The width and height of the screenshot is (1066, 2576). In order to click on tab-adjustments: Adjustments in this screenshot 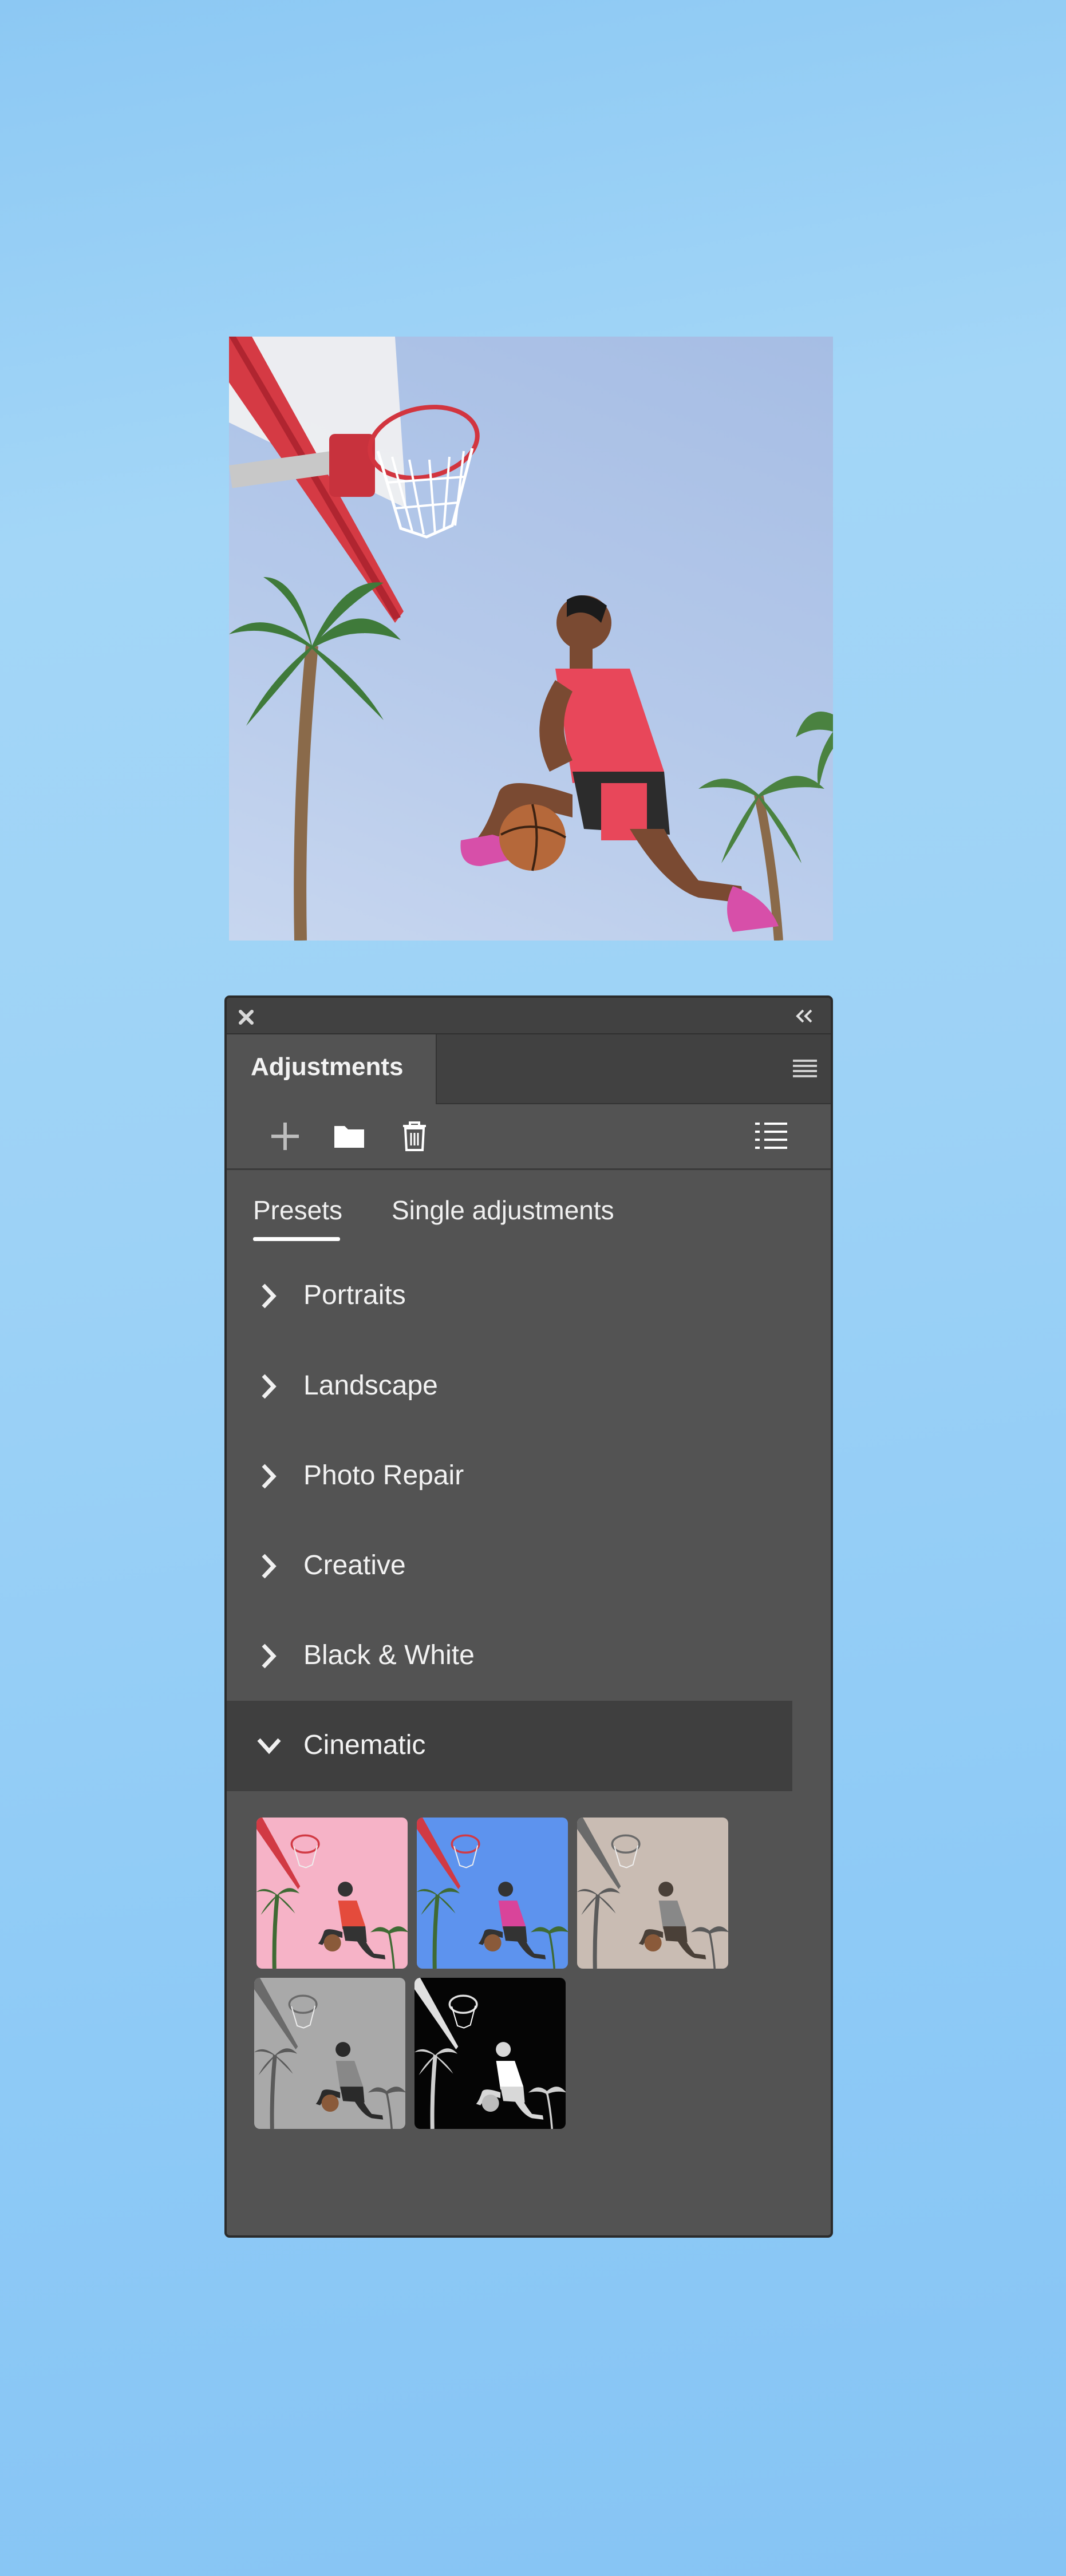, I will do `click(332, 1069)`.